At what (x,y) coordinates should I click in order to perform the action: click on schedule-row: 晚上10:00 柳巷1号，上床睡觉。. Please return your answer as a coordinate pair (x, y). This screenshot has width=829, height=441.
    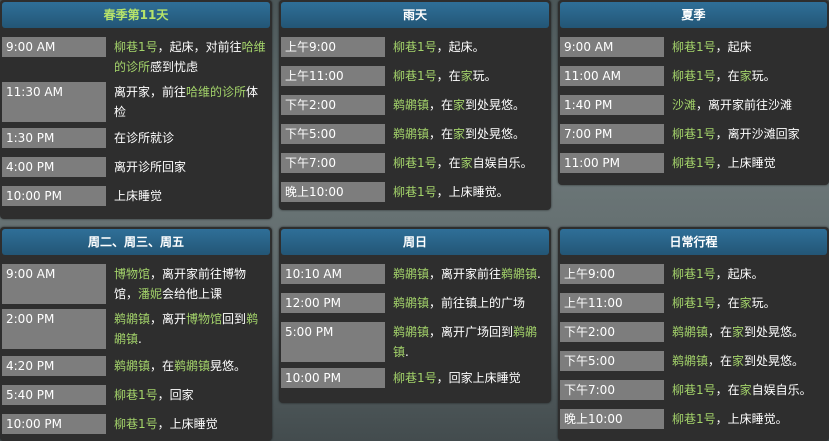
    Looking at the image, I should click on (415, 192).